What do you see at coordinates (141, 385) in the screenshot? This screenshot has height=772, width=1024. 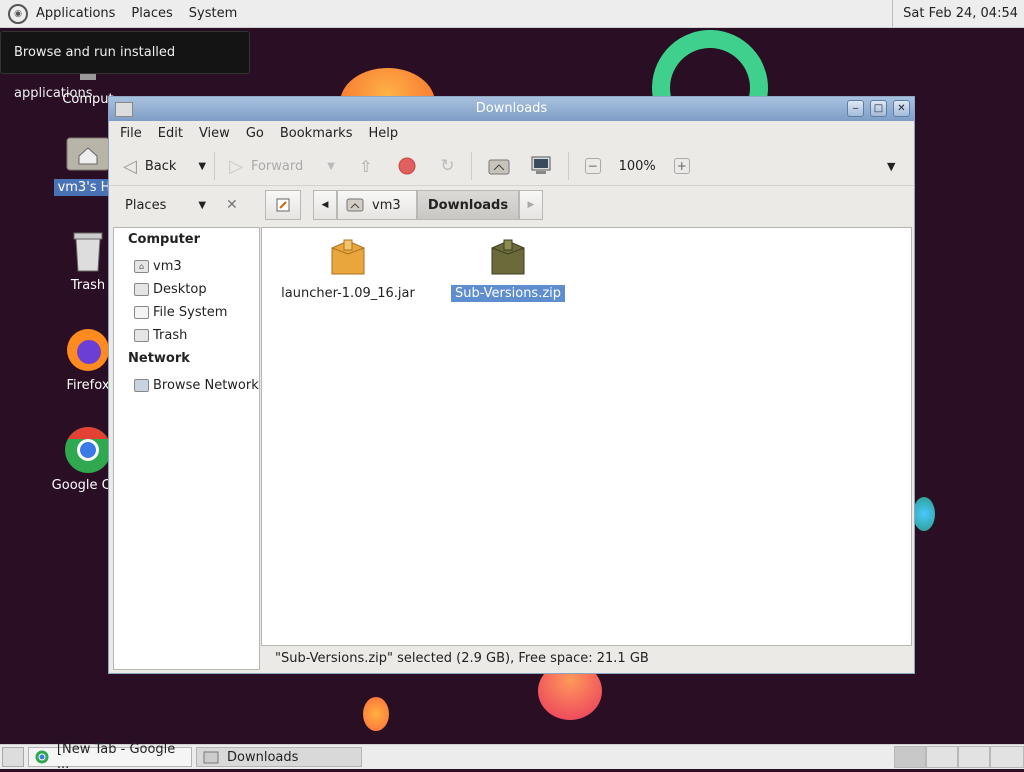 I see `network-icon` at bounding box center [141, 385].